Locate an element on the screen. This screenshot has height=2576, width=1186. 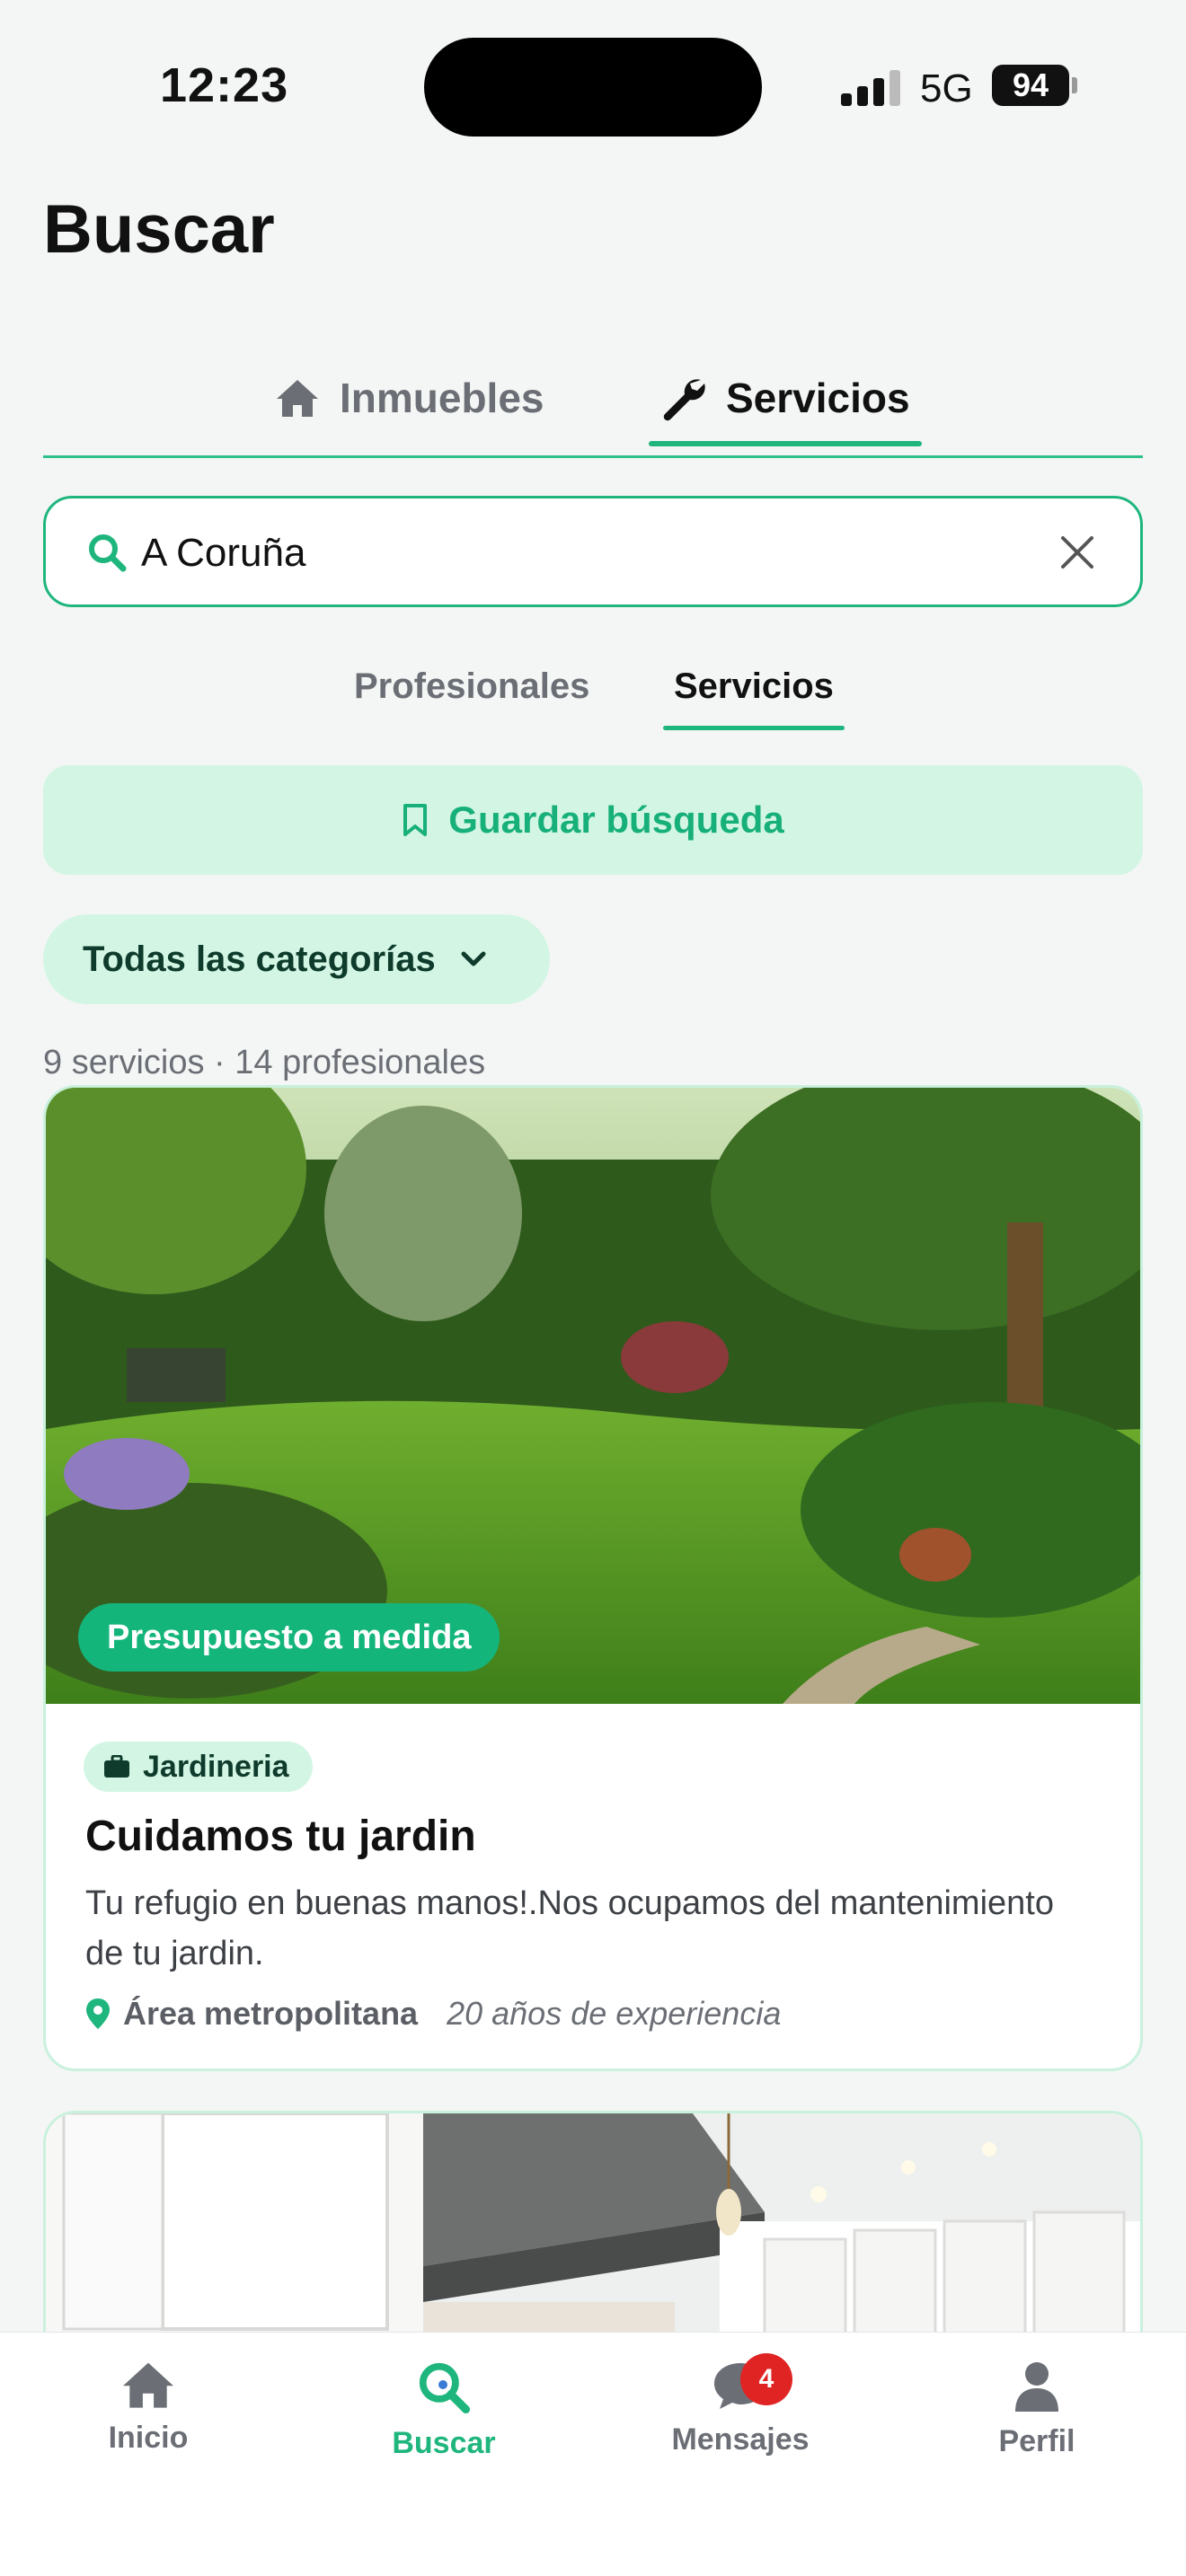
dynamic-island is located at coordinates (593, 87).